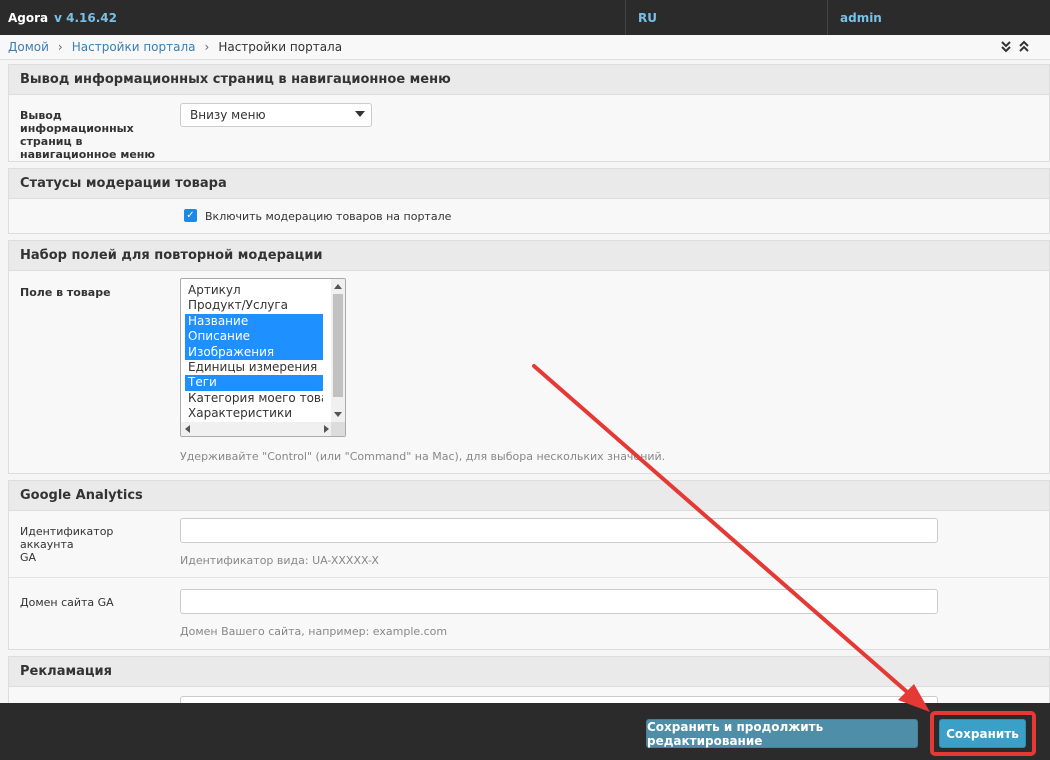 The height and width of the screenshot is (760, 1050). I want to click on moderation-checkbox: ✓, so click(190, 215).